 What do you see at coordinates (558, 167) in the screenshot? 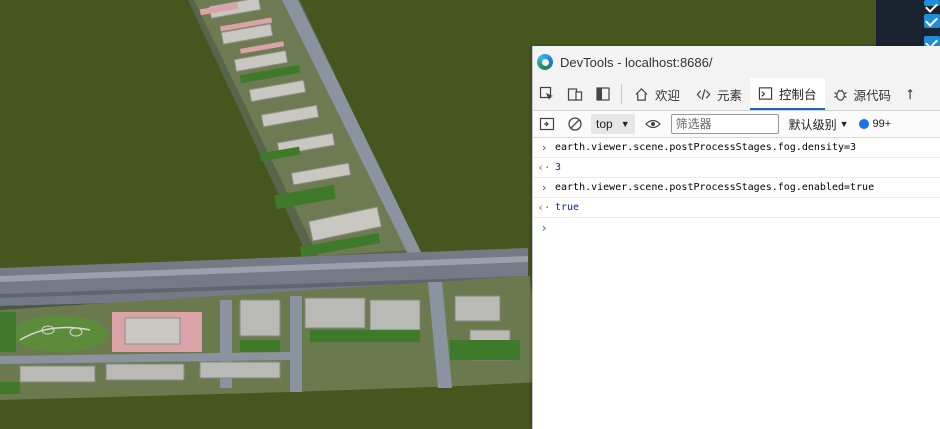
I see `console-output-value: 3` at bounding box center [558, 167].